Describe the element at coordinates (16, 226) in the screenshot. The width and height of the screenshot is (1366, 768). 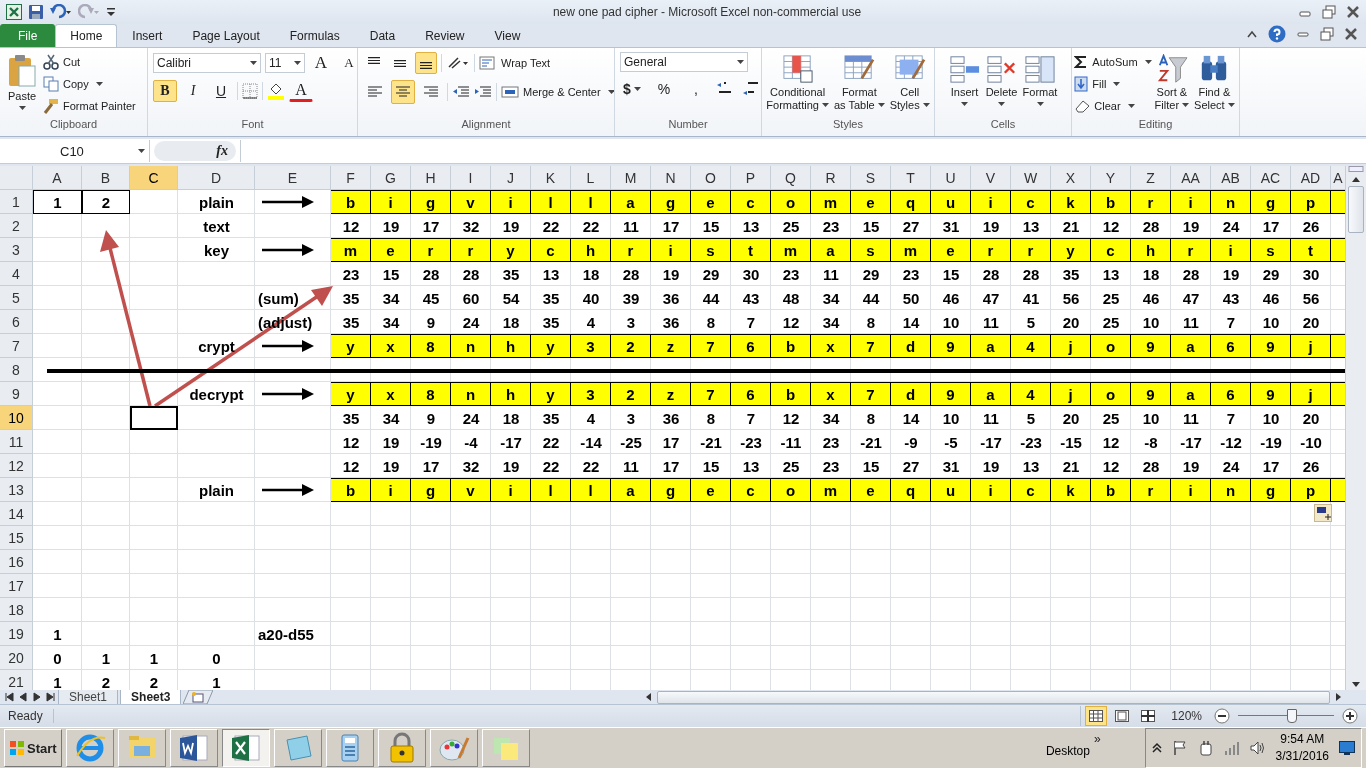
I see `row-header: 2` at that location.